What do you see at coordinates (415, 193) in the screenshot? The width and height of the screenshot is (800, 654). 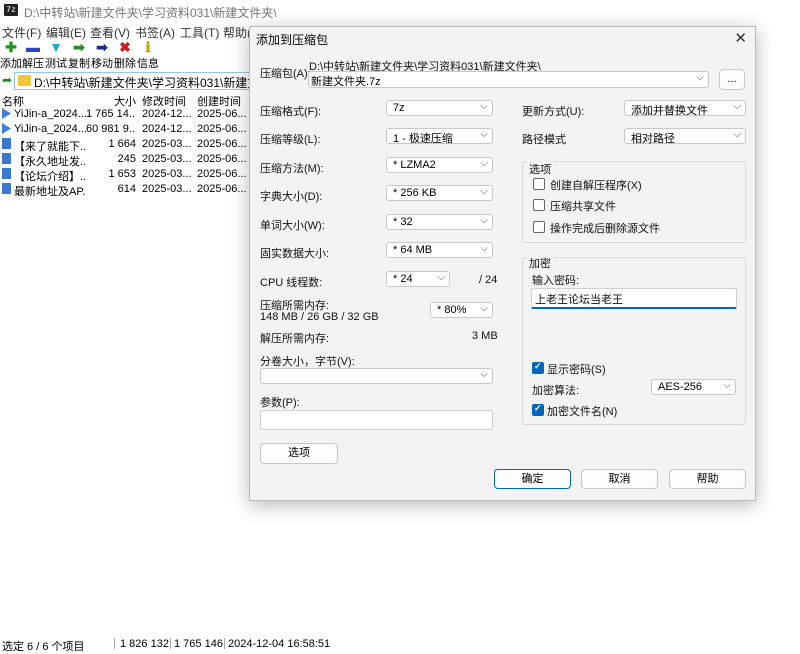 I see `dict-value: * 256 KB` at bounding box center [415, 193].